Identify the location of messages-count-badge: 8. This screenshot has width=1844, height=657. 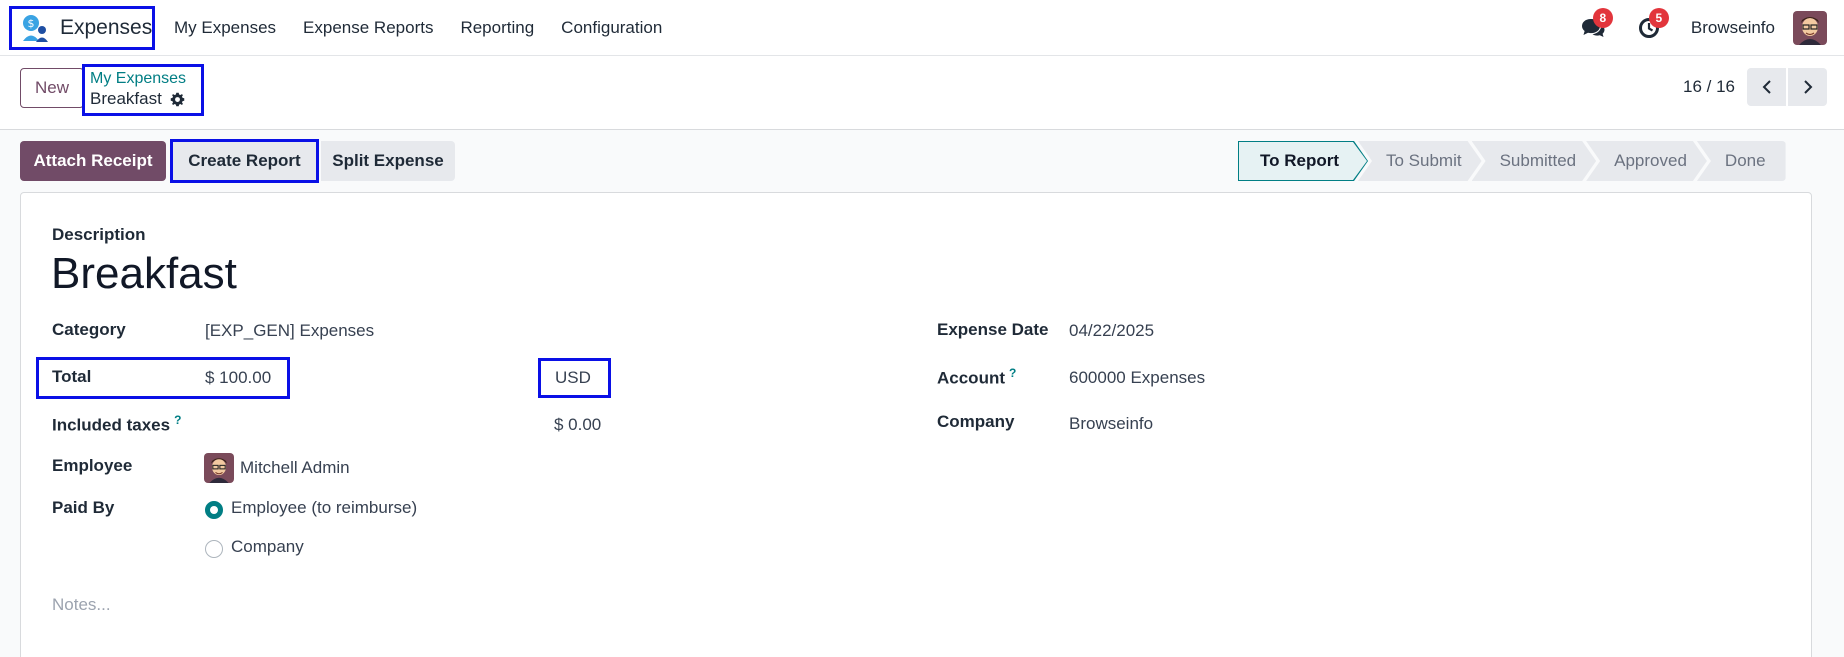
(1602, 18).